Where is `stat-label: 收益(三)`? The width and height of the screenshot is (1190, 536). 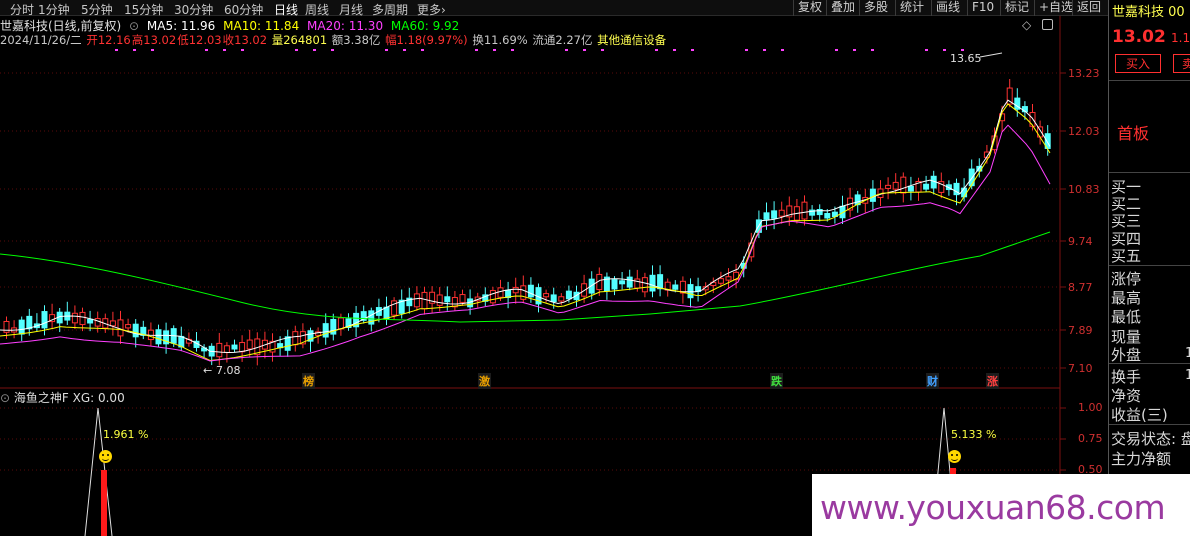
stat-label: 收益(三) is located at coordinates (1139, 415).